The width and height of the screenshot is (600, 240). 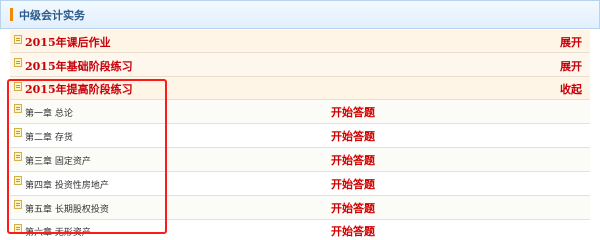 What do you see at coordinates (300, 136) in the screenshot?
I see `chapter-row: 第二章 存货 开始答题` at bounding box center [300, 136].